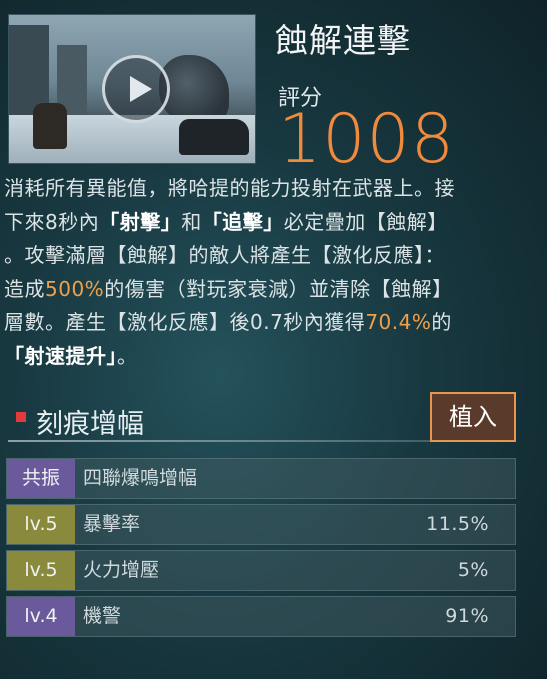 The image size is (547, 679). What do you see at coordinates (127, 355) in the screenshot?
I see `description-segment: 。` at bounding box center [127, 355].